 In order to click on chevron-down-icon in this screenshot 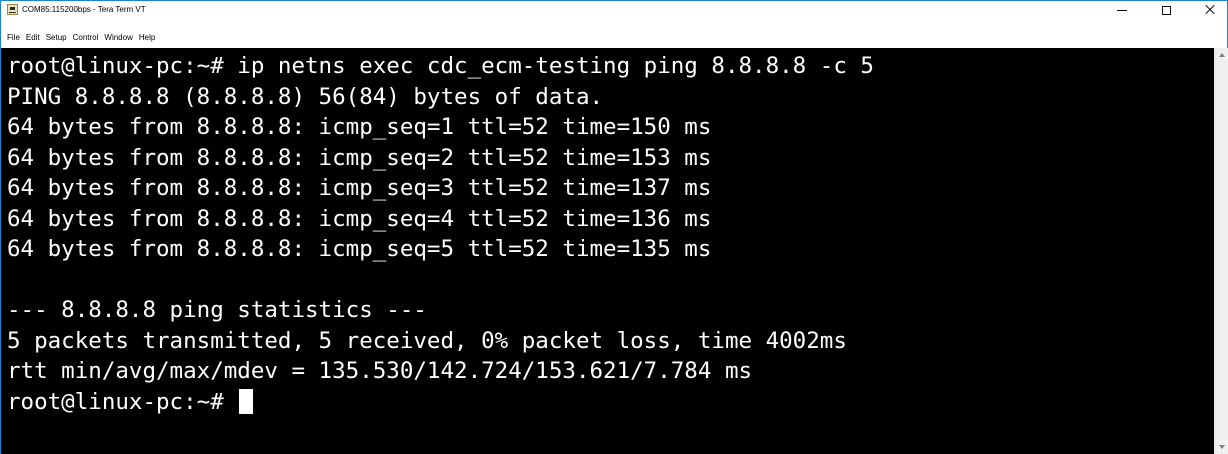, I will do `click(1222, 447)`.